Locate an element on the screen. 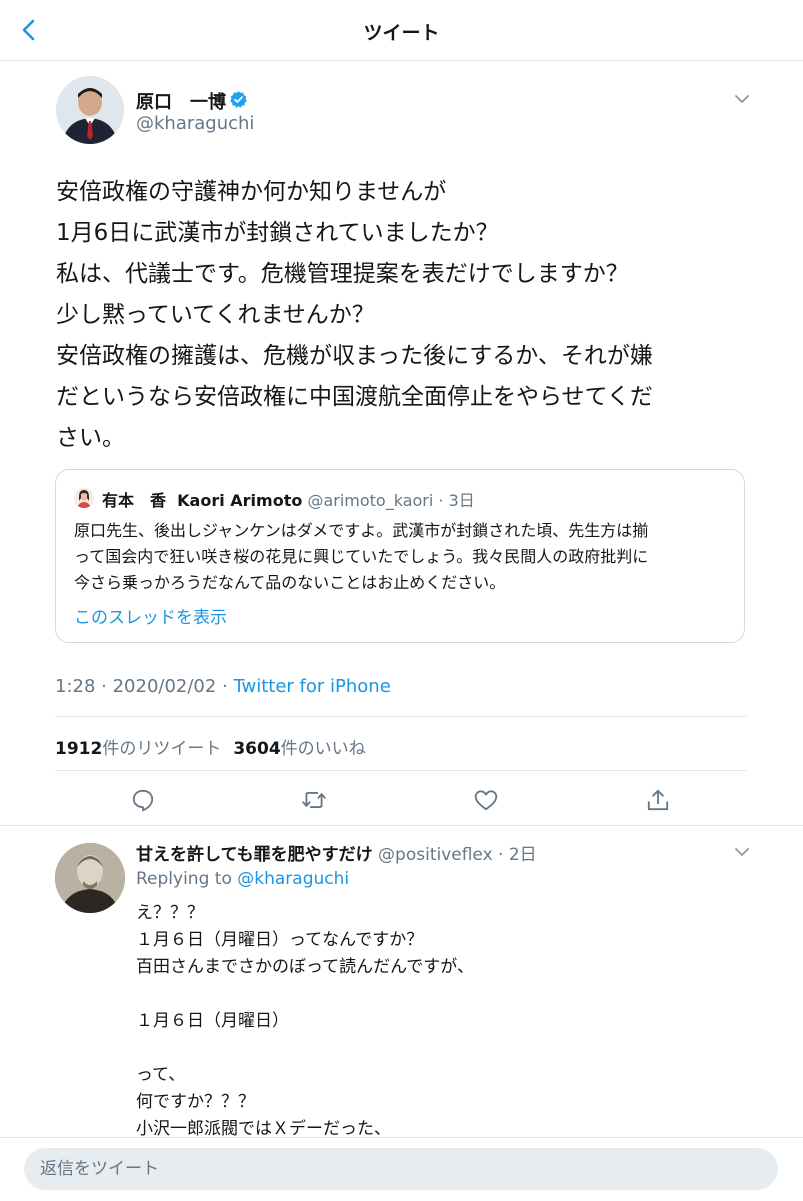 The image size is (803, 1201). reply-input is located at coordinates (401, 1169).